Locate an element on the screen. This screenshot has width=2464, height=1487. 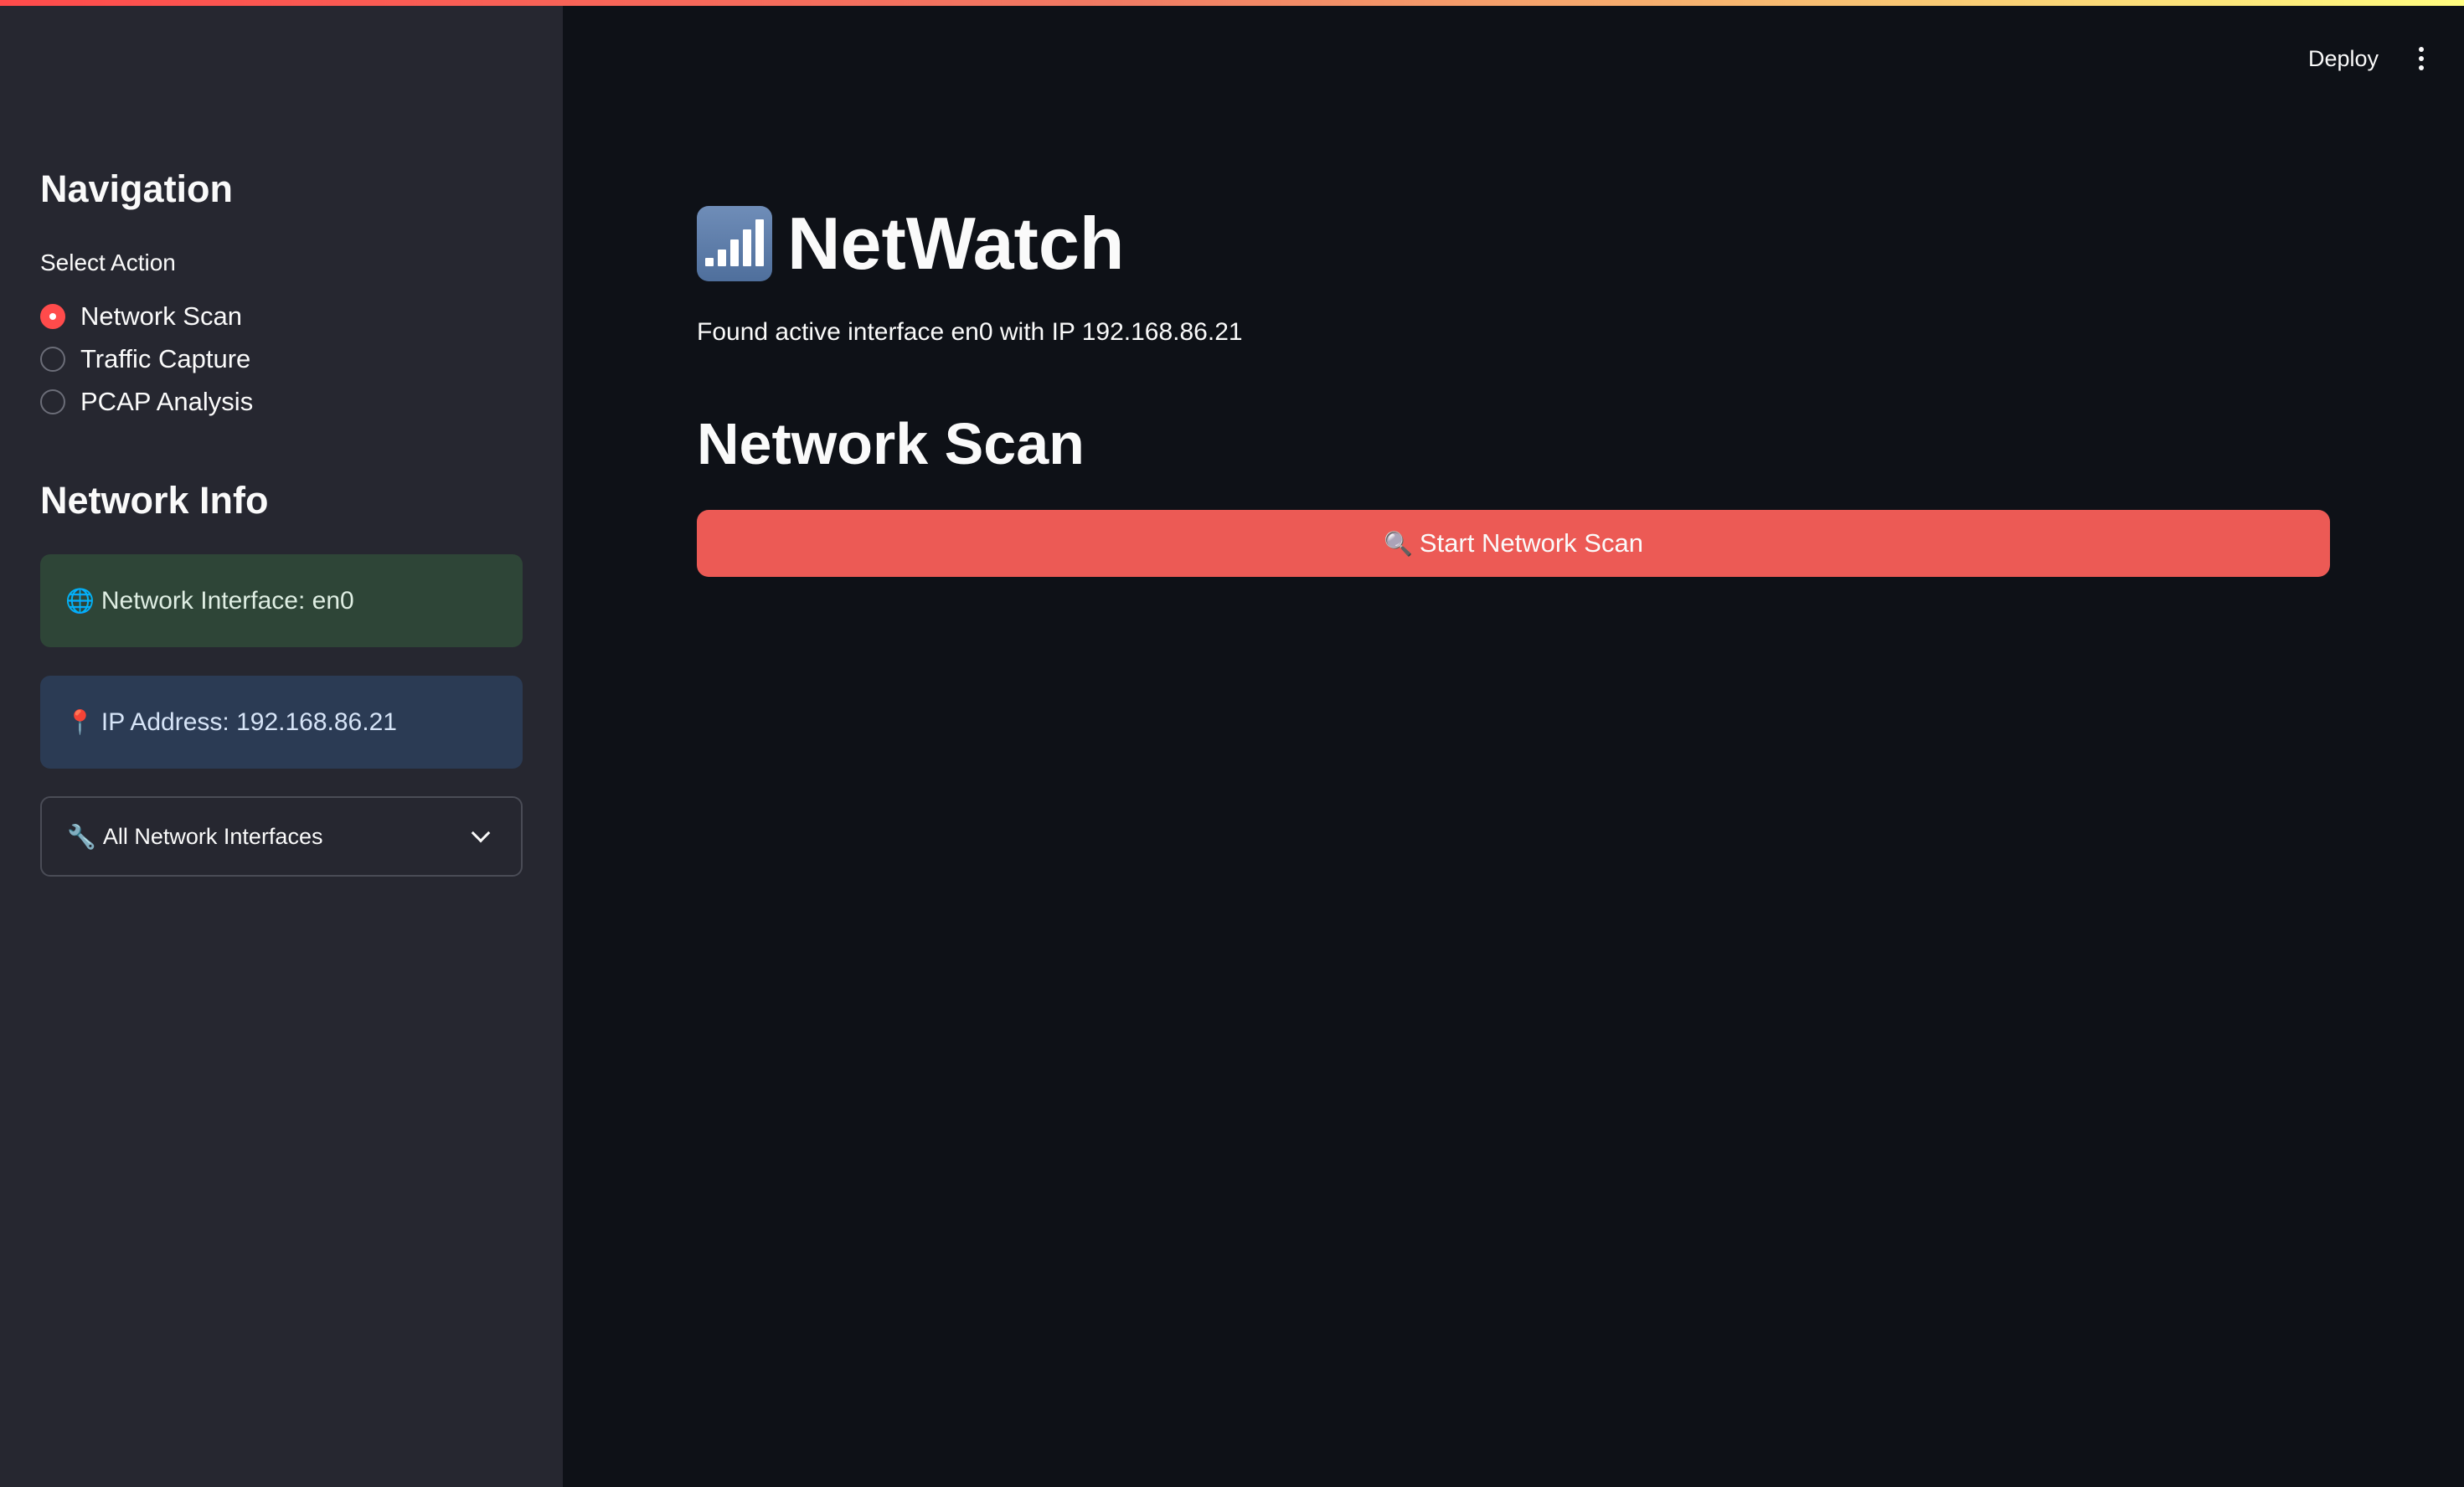
radio-label-pcap-analysis: PCAP Analysis is located at coordinates (167, 401).